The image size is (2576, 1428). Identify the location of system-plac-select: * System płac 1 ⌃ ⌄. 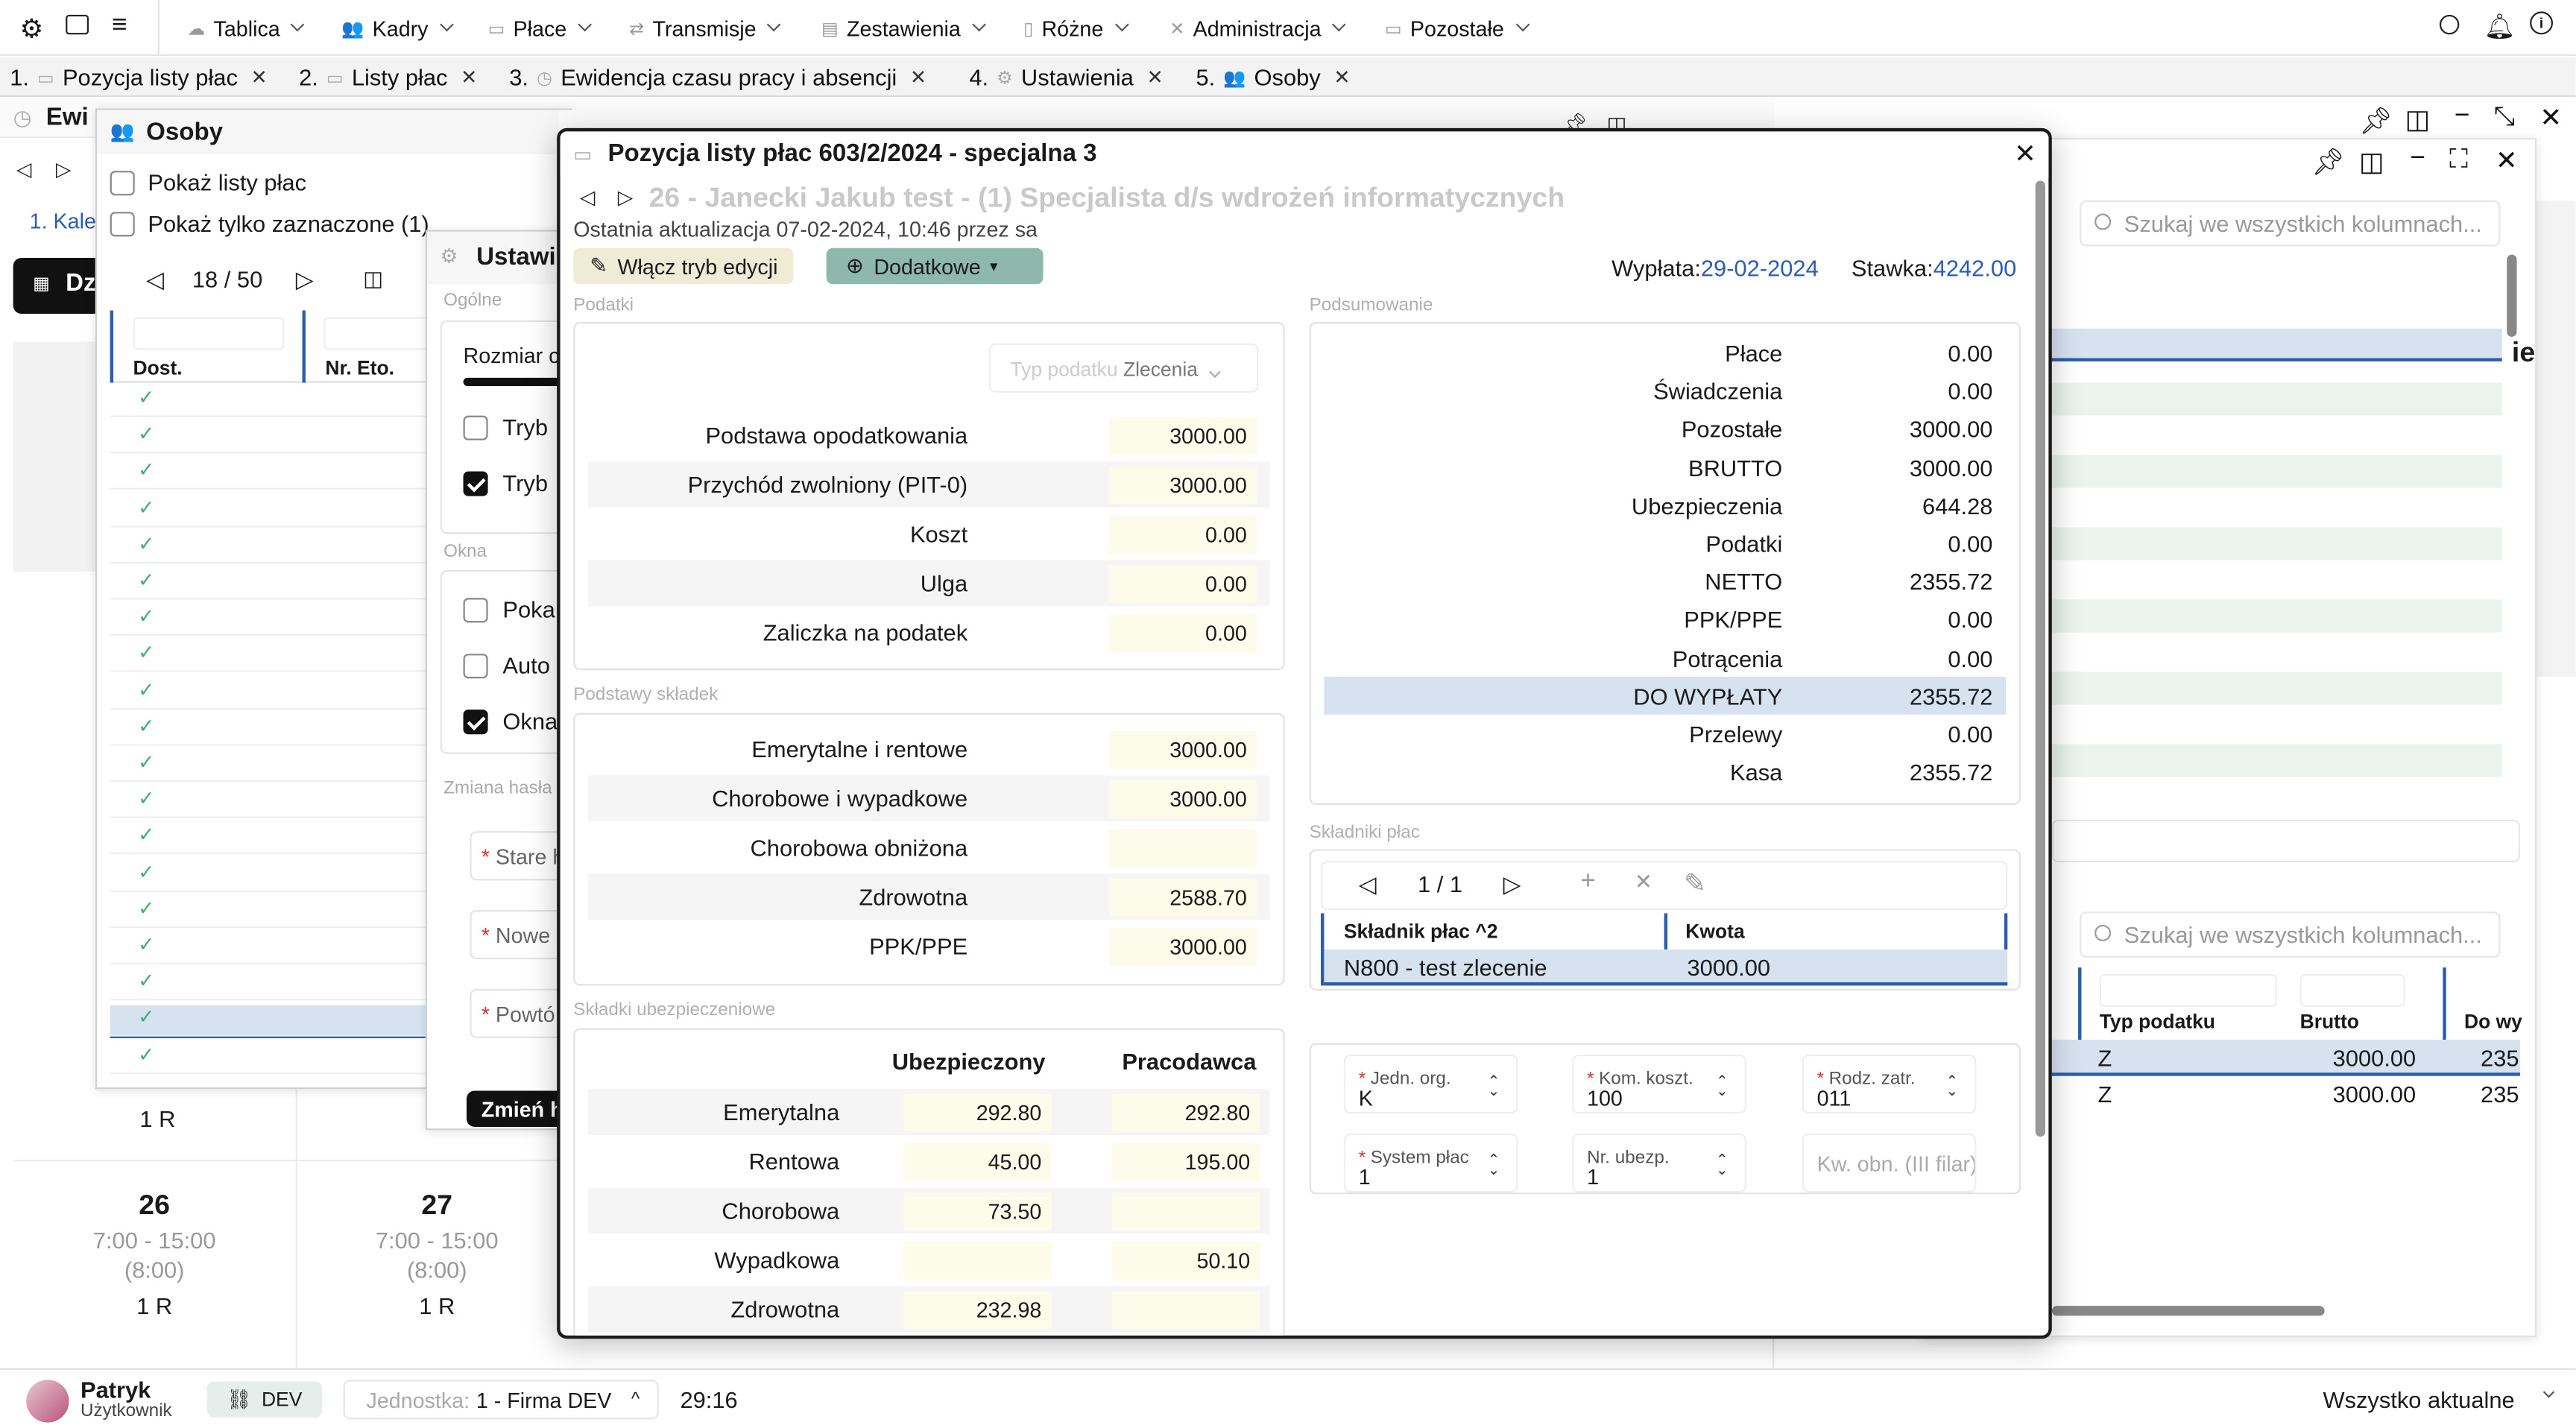
(1430, 1163).